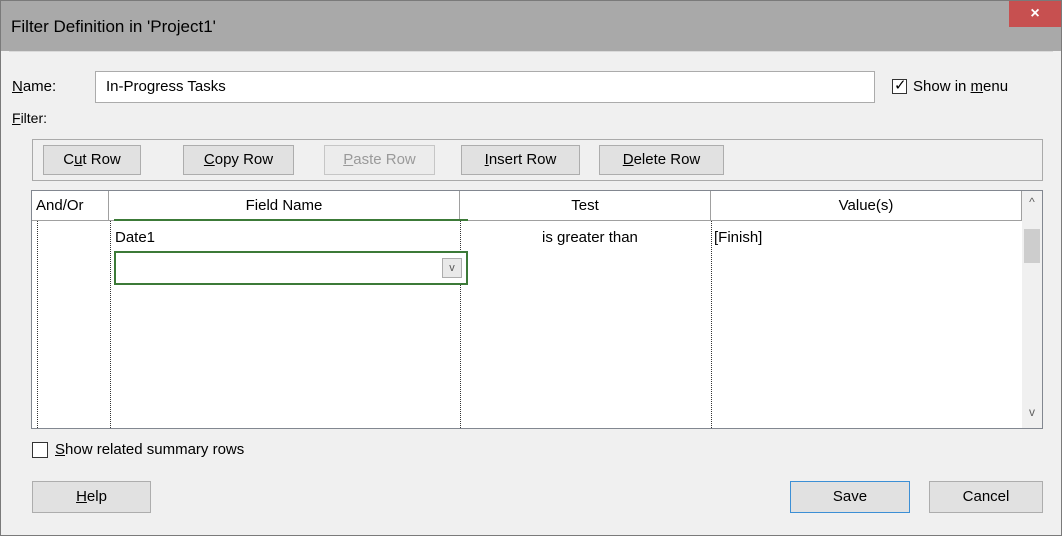  Describe the element at coordinates (92, 160) in the screenshot. I see `cut-row-button: Cut Row` at that location.